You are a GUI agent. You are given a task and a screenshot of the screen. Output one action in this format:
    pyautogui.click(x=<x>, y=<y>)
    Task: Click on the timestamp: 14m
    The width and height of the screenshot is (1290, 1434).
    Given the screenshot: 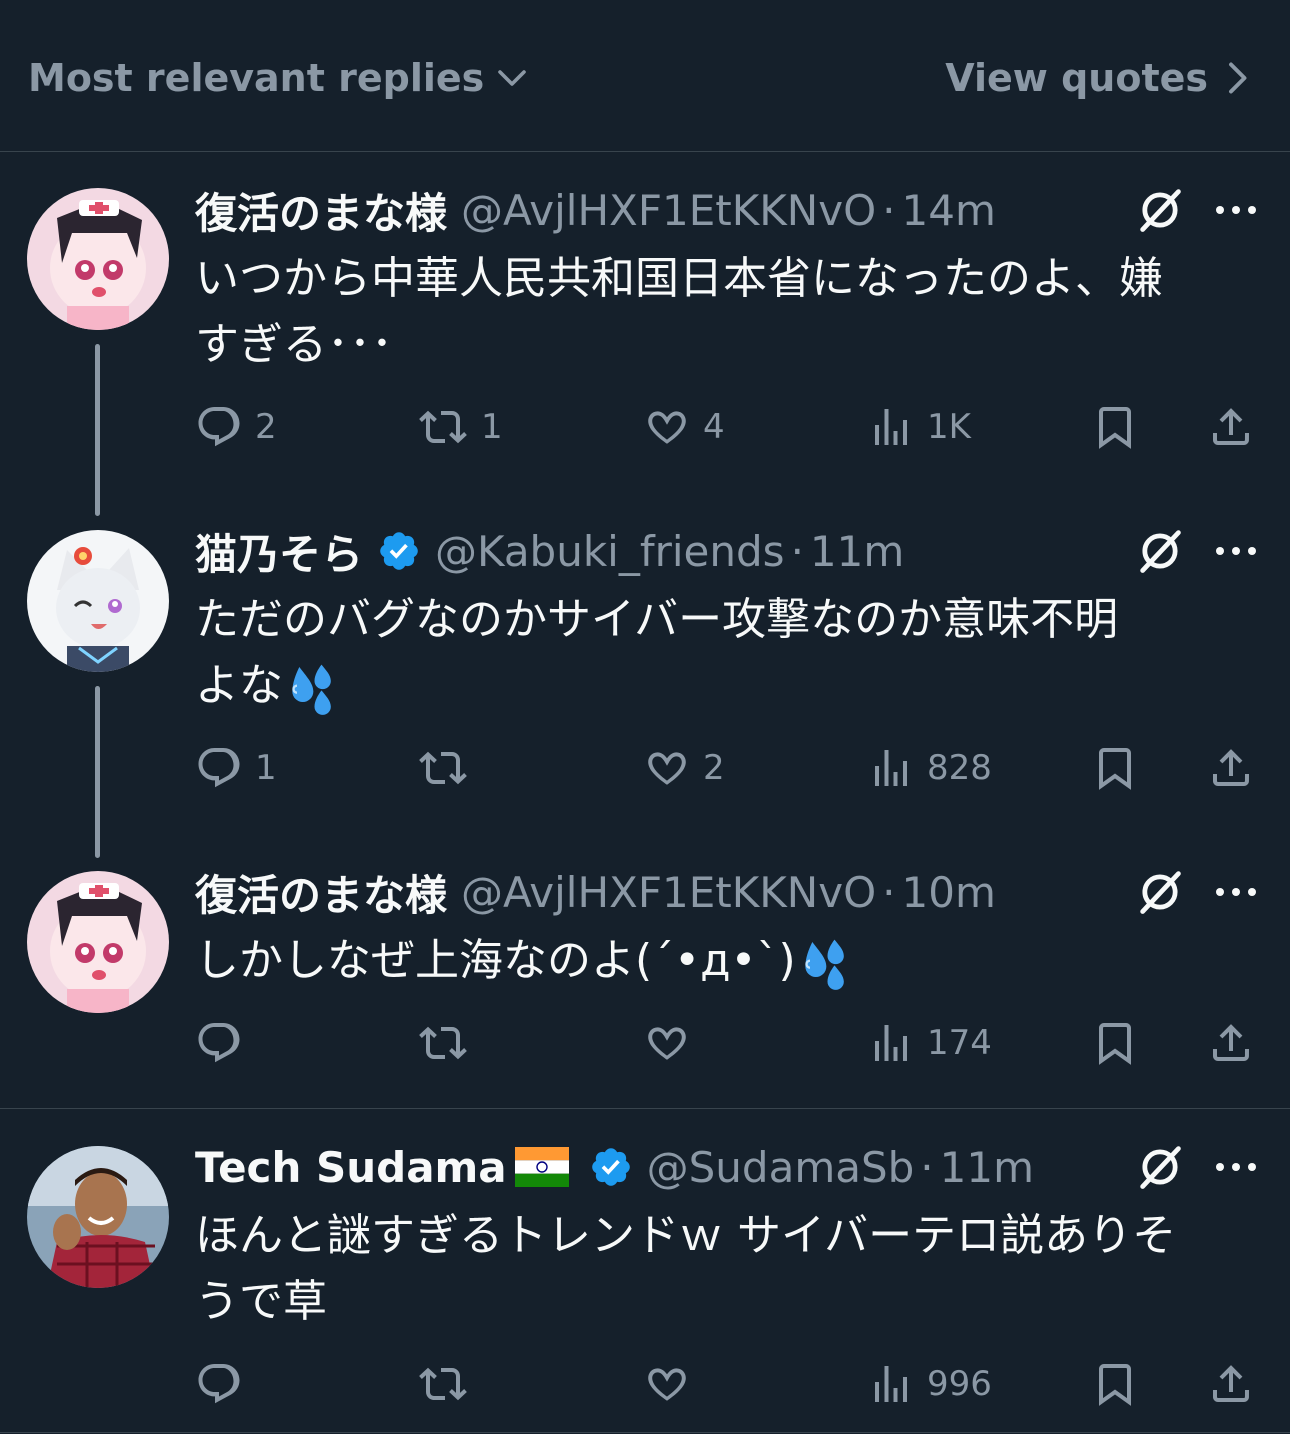 What is the action you would take?
    pyautogui.click(x=949, y=210)
    